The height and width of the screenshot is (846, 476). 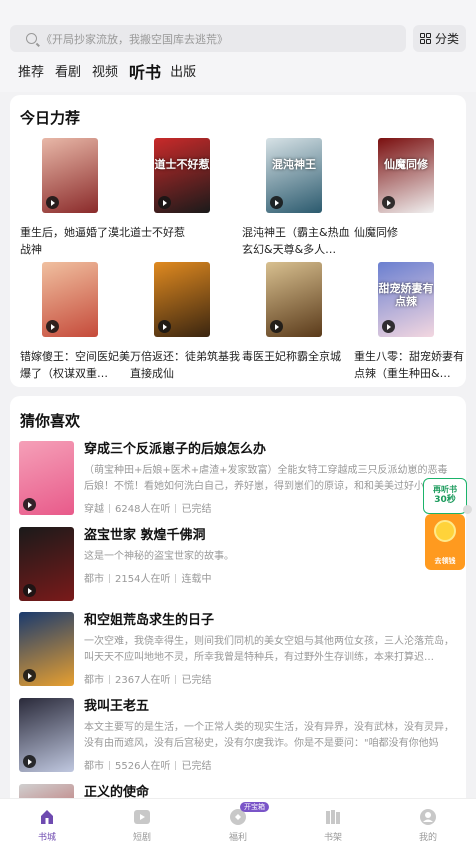 I want to click on book-title: 重生后，她逼婚了漠北战神, so click(x=75, y=241).